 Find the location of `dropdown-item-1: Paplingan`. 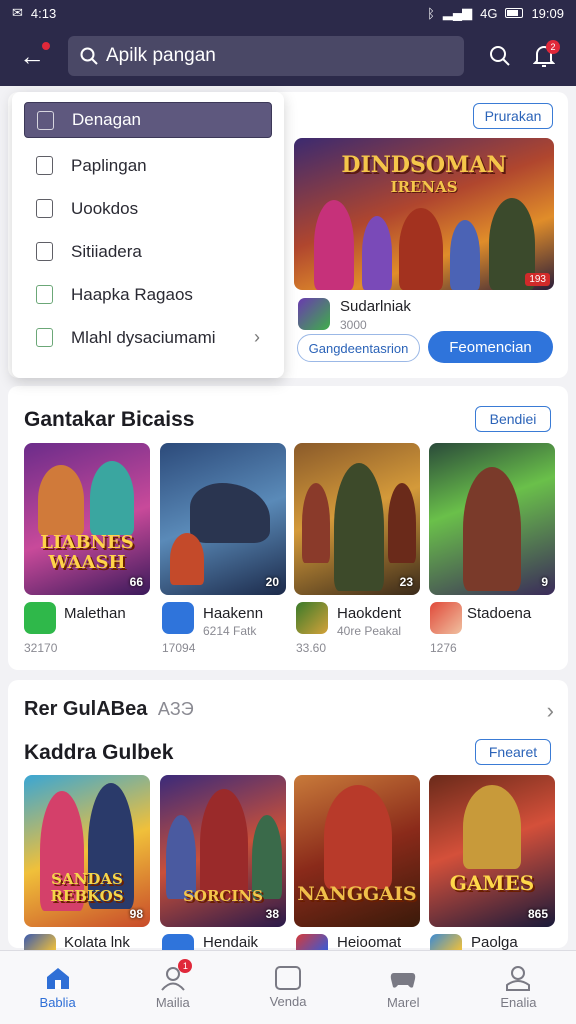

dropdown-item-1: Paplingan is located at coordinates (148, 165).